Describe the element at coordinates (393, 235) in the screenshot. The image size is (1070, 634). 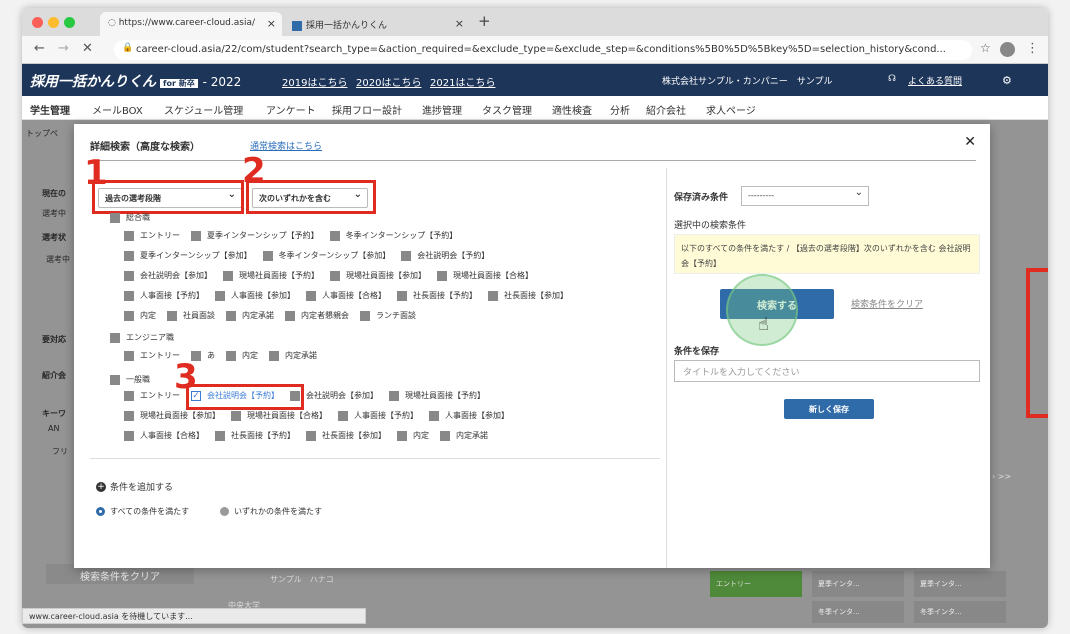
I see `option-checkbox: 冬季インターンシップ【予約】` at that location.